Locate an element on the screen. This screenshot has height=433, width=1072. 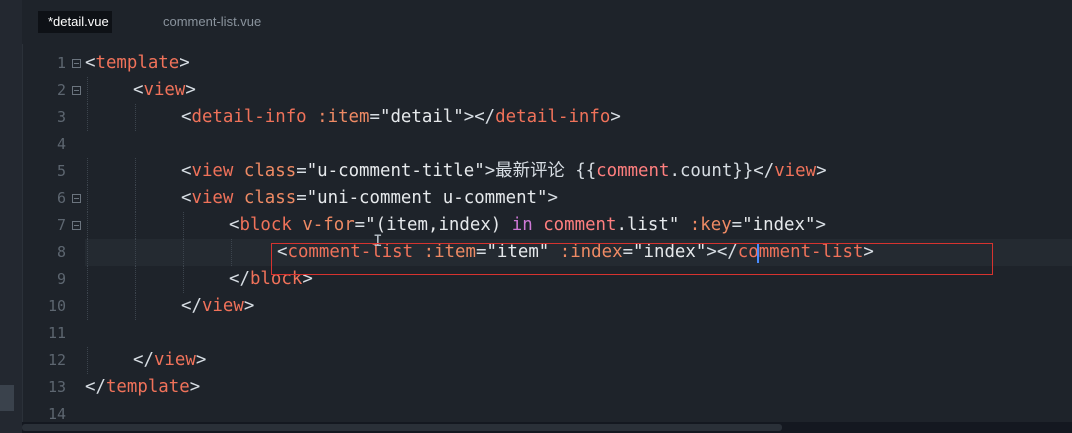
code-line: </template> is located at coordinates (142, 387).